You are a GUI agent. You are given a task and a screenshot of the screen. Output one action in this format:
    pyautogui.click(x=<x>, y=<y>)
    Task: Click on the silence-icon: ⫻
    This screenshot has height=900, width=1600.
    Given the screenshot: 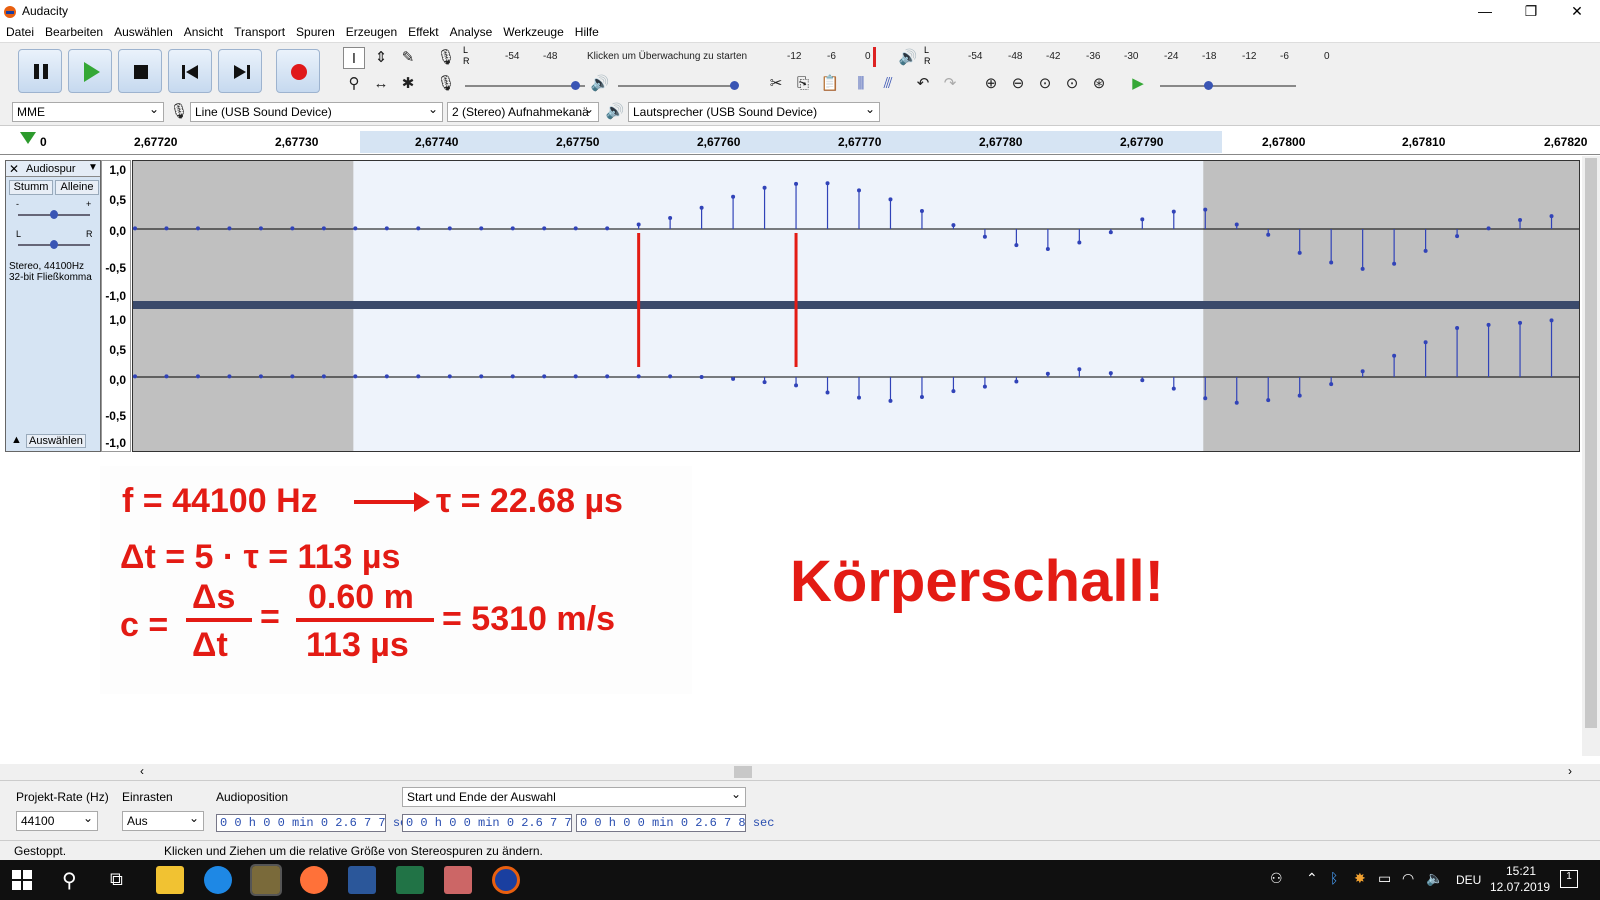 What is the action you would take?
    pyautogui.click(x=888, y=84)
    